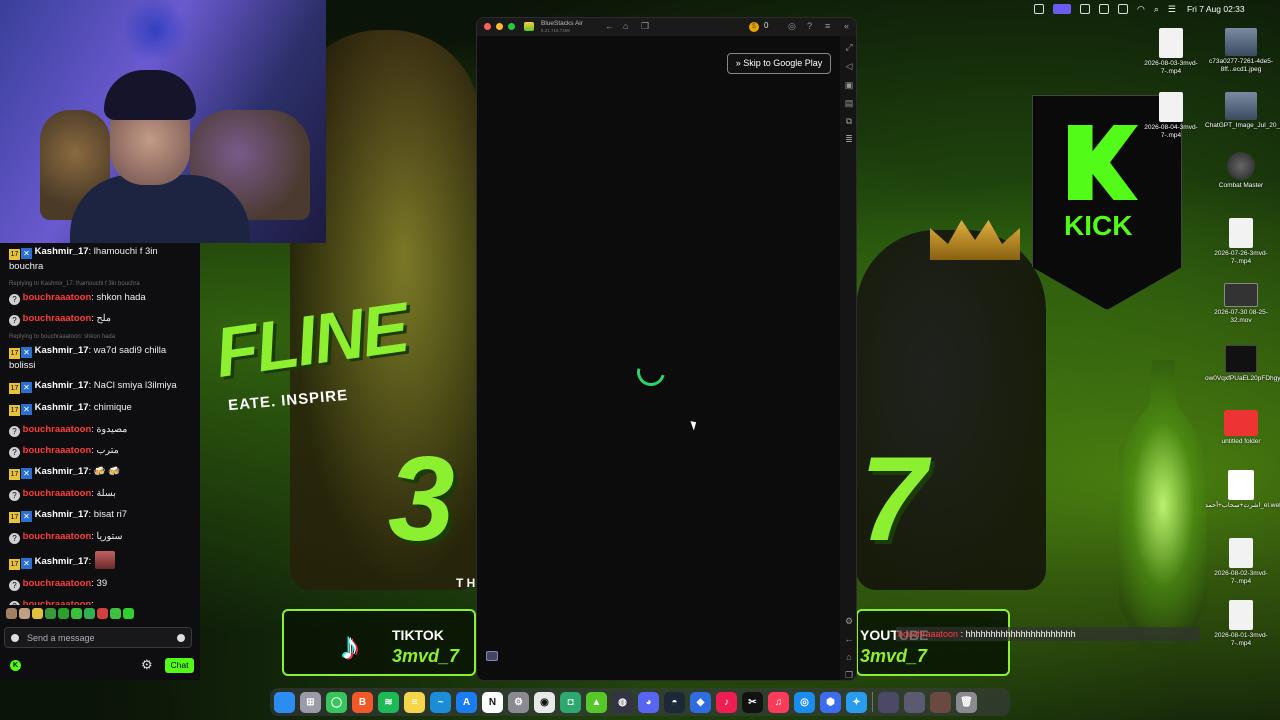 The width and height of the screenshot is (1280, 720). I want to click on desktop-file: ChatGPT_Image_Jul_20_2..._4AM.png, so click(1242, 111).